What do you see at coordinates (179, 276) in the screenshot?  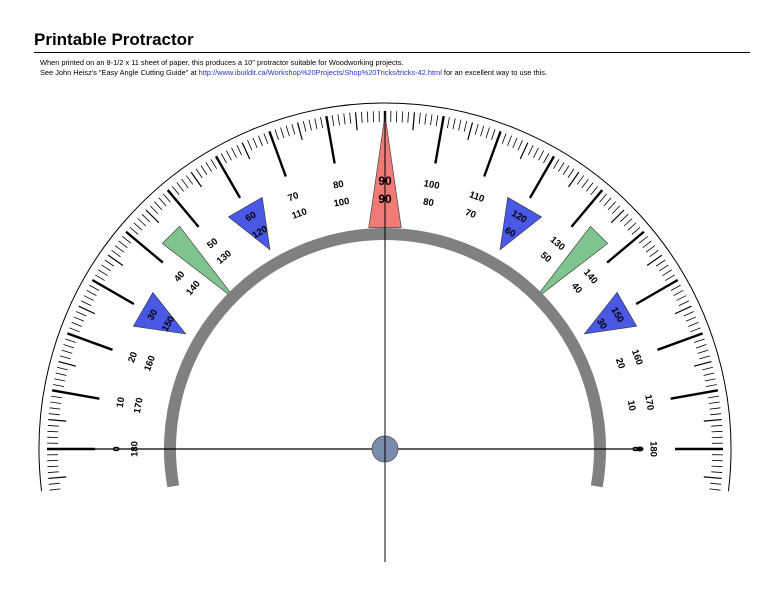 I see `outer-scale-label: 40` at bounding box center [179, 276].